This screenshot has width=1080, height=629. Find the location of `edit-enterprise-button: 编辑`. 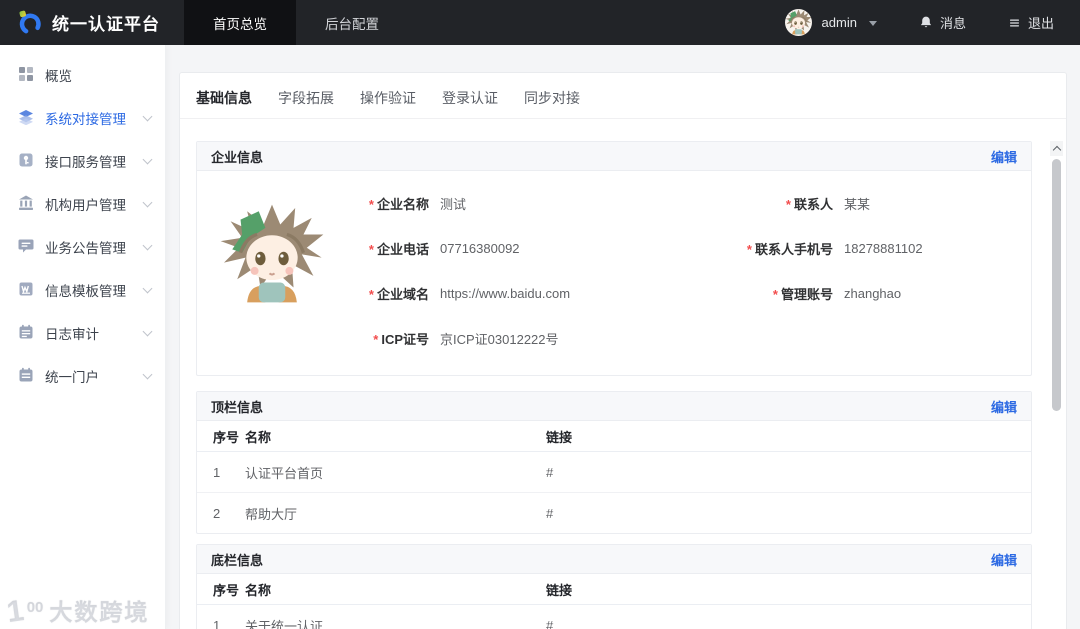

edit-enterprise-button: 编辑 is located at coordinates (1004, 156).